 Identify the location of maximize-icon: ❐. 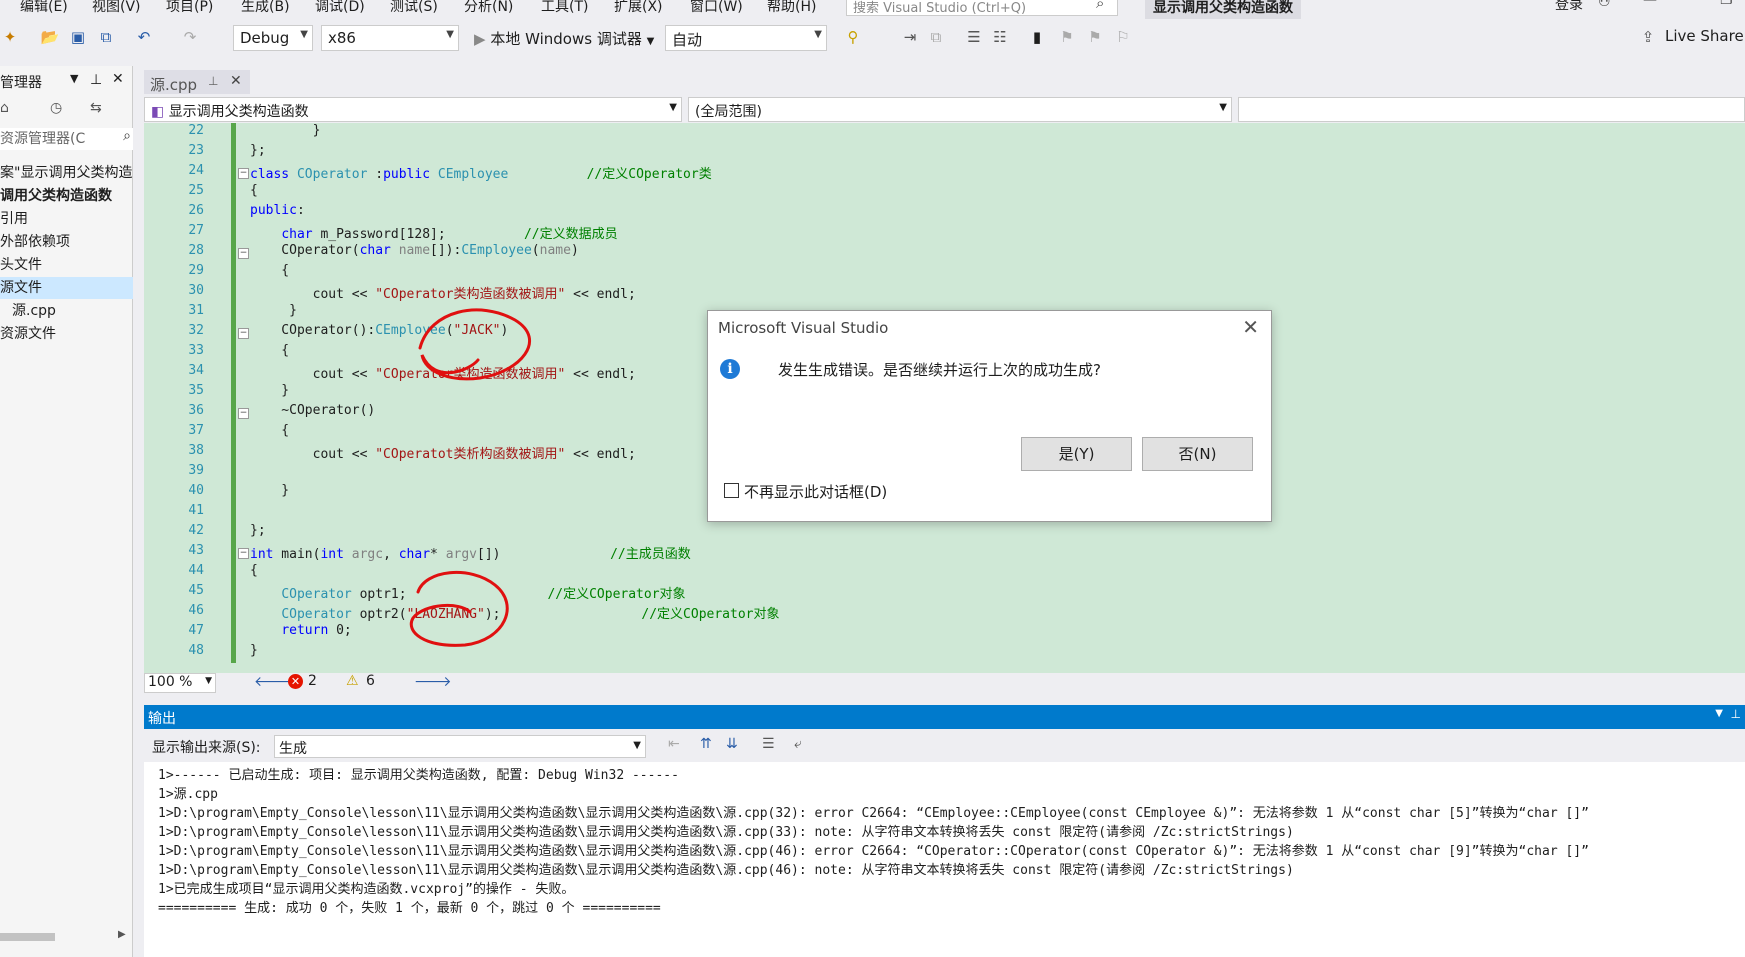
(1726, 4).